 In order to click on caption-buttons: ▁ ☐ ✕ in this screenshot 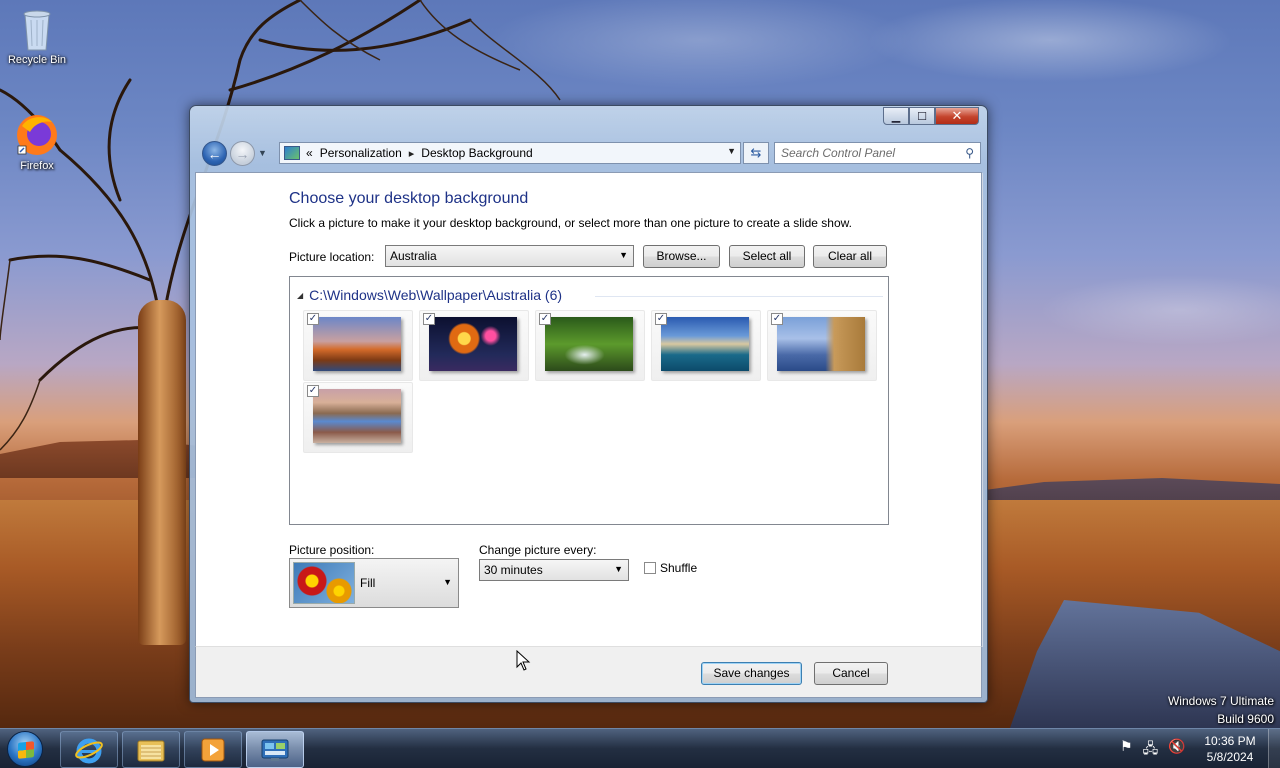, I will do `click(931, 116)`.